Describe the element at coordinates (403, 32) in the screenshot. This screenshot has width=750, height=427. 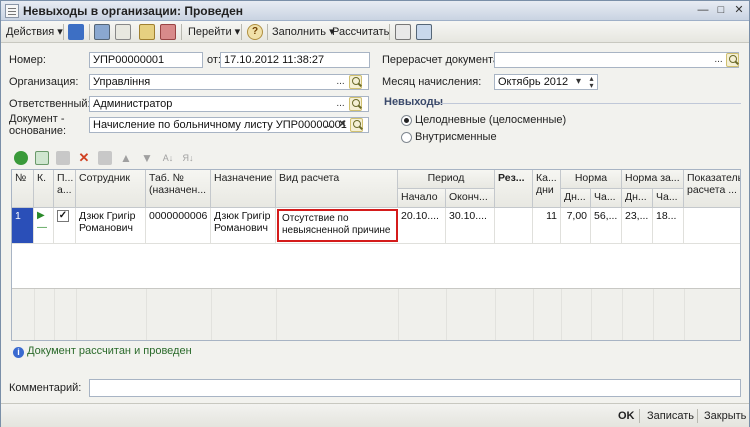
I see `list-view-icon` at that location.